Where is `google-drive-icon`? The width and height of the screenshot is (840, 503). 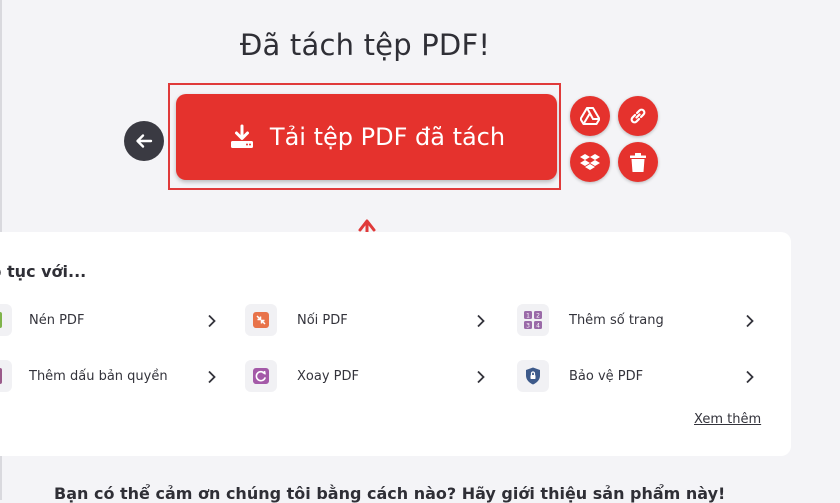 google-drive-icon is located at coordinates (590, 116).